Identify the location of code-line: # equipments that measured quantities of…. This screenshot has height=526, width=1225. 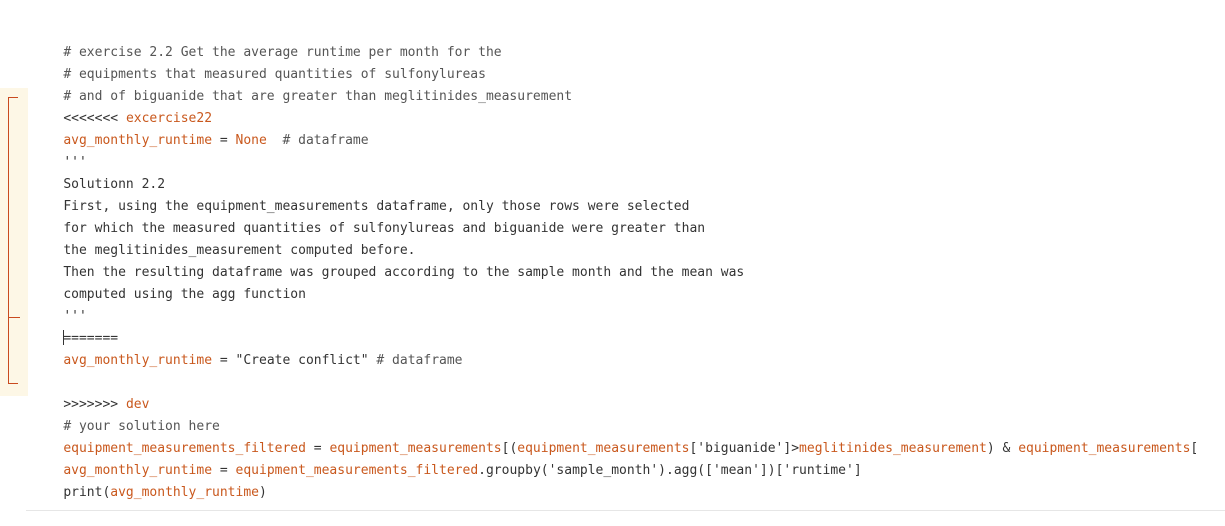
(259, 62).